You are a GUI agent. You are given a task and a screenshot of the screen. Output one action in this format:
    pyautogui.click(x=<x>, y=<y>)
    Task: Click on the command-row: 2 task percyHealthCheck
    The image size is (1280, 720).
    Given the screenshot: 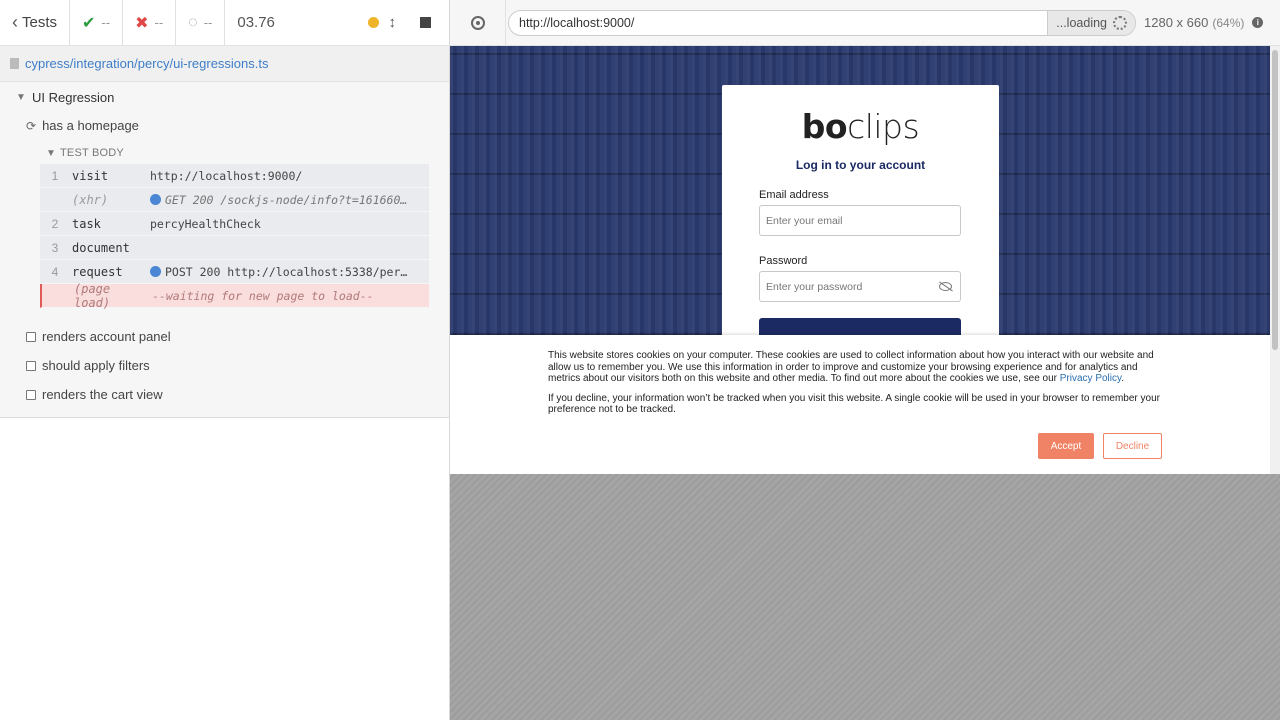 What is the action you would take?
    pyautogui.click(x=234, y=224)
    